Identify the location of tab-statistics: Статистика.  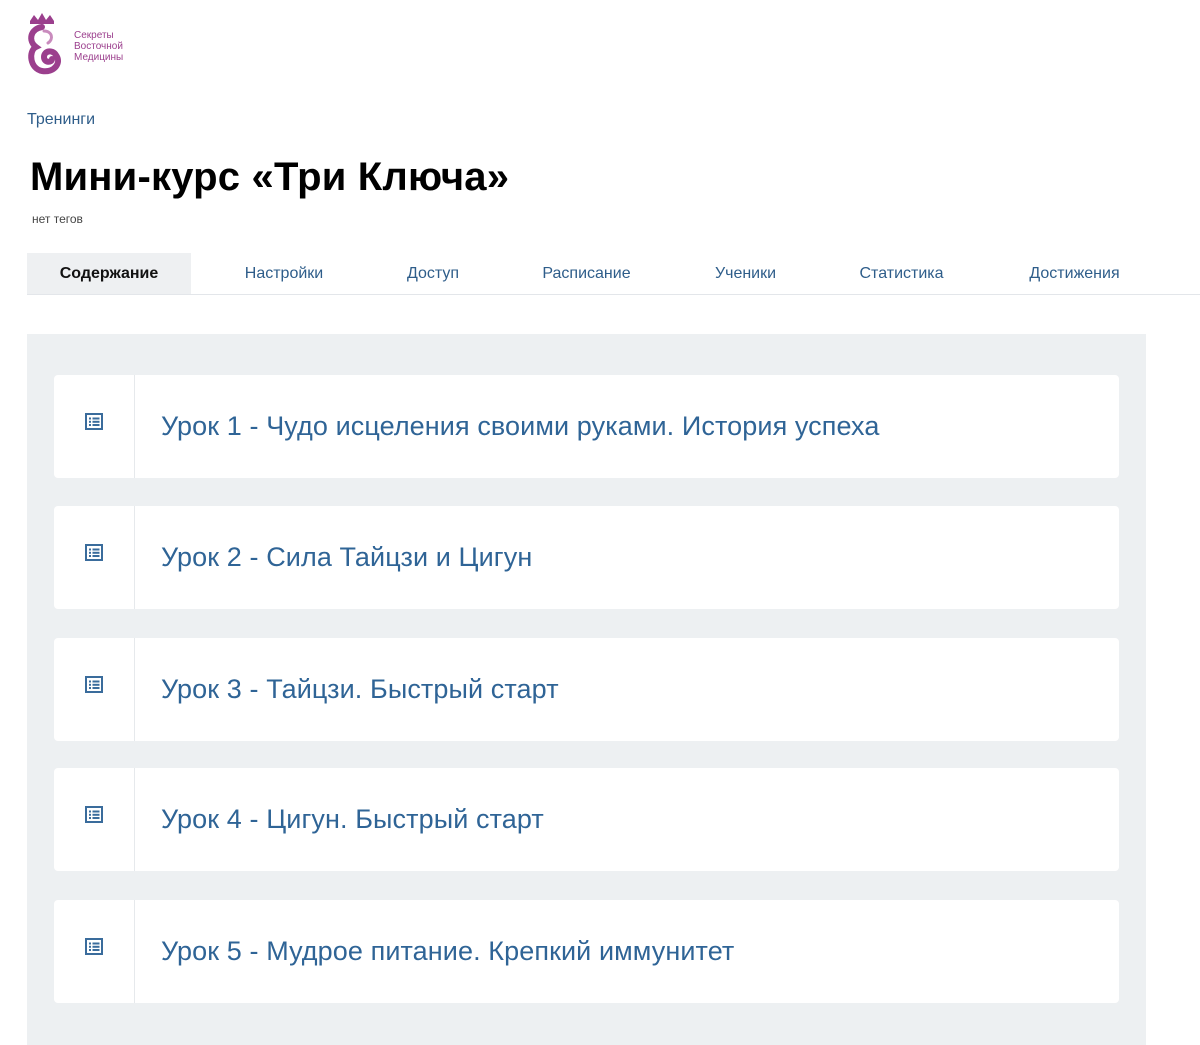
(901, 273).